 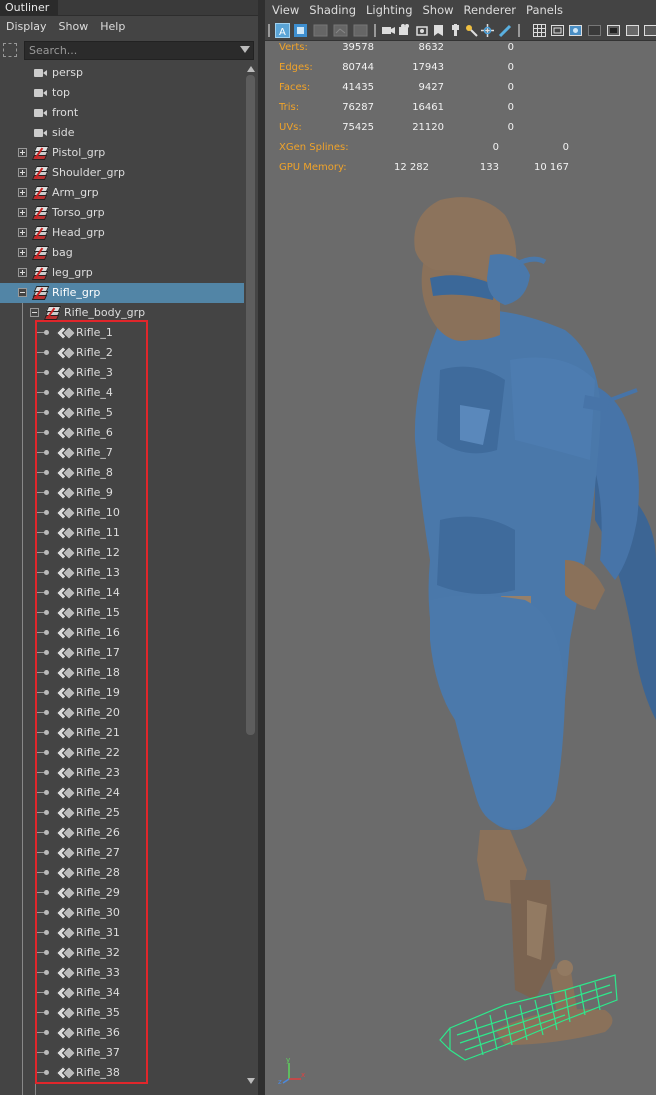 What do you see at coordinates (464, 88) in the screenshot?
I see `hud-row: Faces: 41435 9427 0` at bounding box center [464, 88].